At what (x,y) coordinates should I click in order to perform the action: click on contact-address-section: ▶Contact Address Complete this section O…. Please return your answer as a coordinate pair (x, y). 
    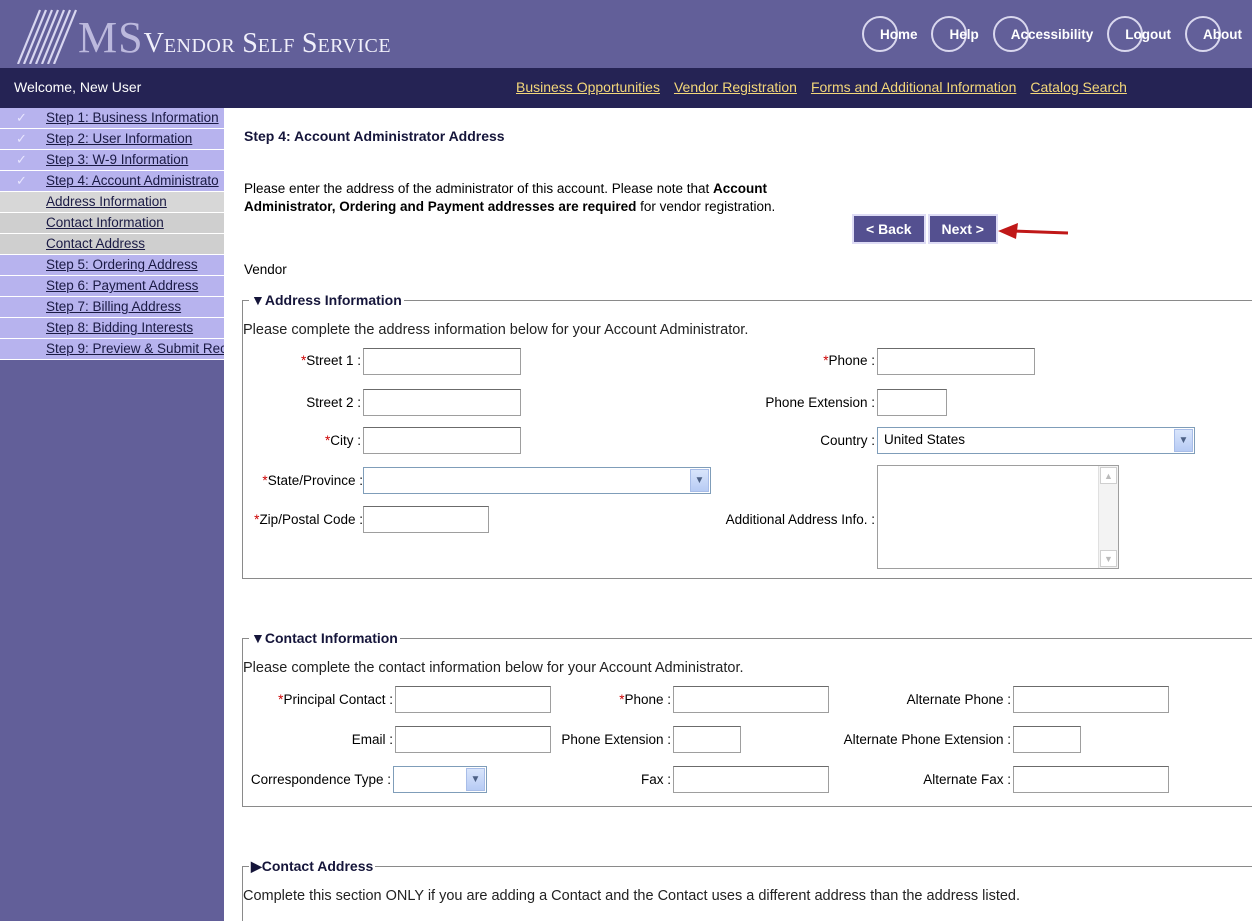
    Looking at the image, I should click on (747, 889).